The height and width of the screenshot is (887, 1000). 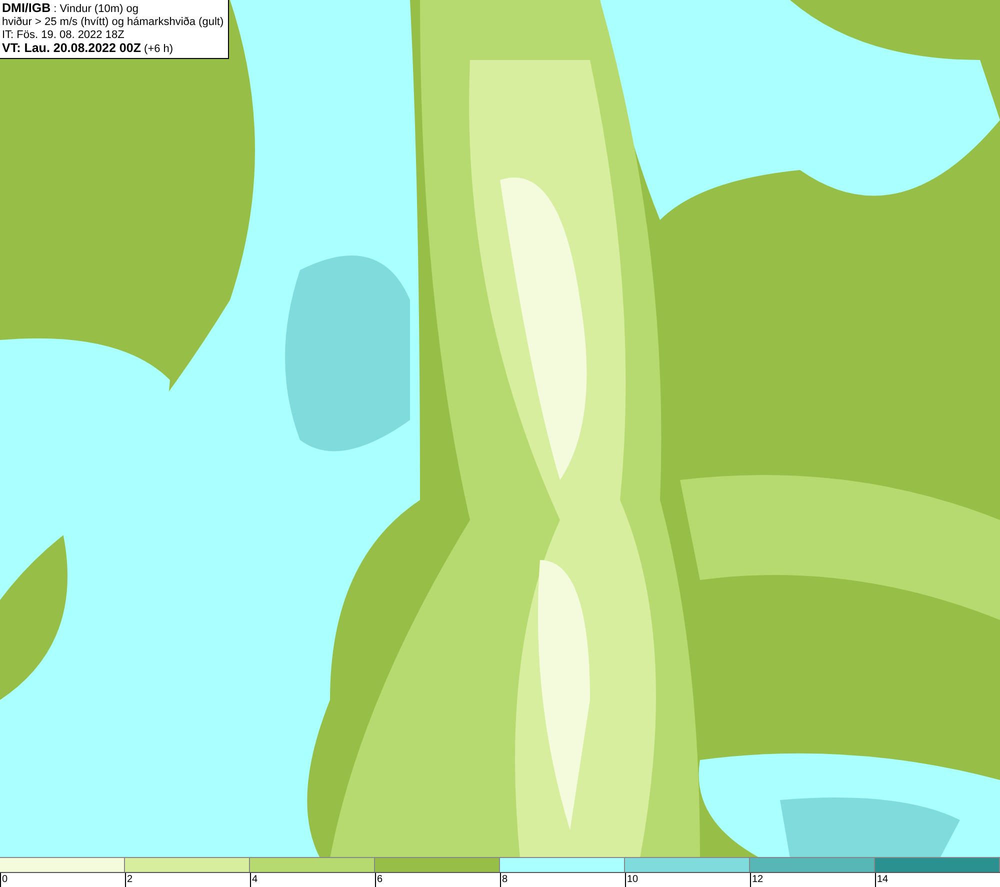 What do you see at coordinates (504, 880) in the screenshot?
I see `legend-tick-label: 8` at bounding box center [504, 880].